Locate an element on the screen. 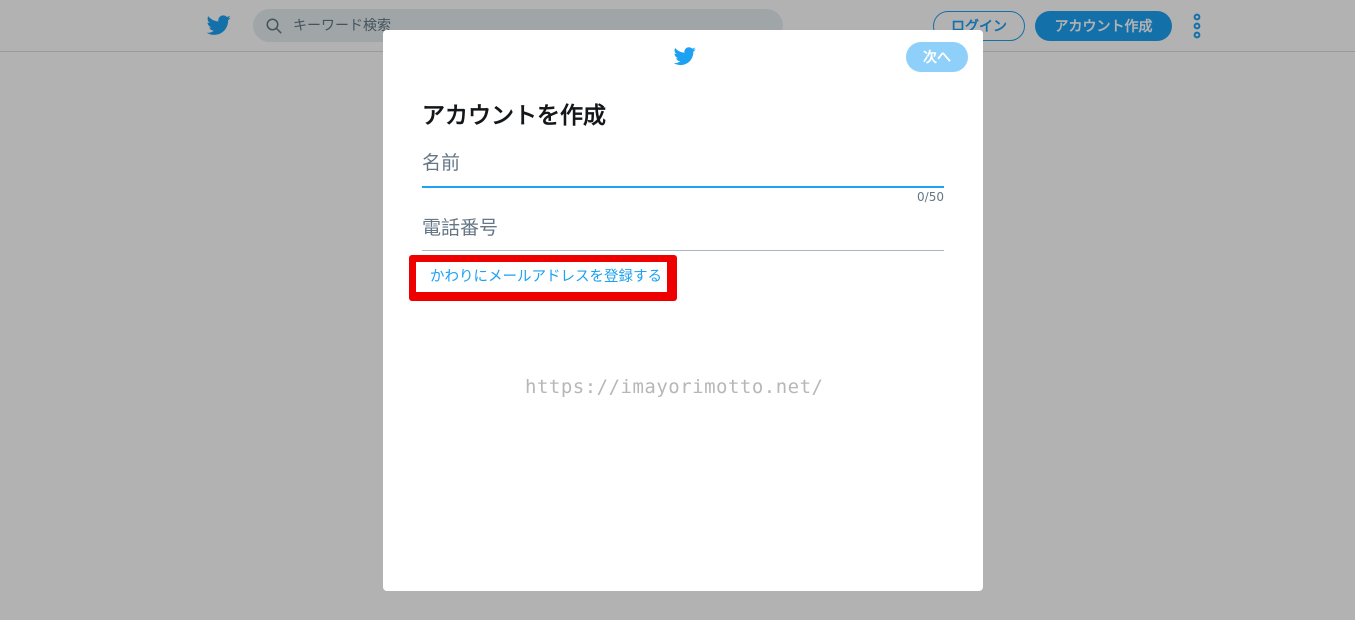 This screenshot has height=620, width=1355. phone-field-underline is located at coordinates (683, 250).